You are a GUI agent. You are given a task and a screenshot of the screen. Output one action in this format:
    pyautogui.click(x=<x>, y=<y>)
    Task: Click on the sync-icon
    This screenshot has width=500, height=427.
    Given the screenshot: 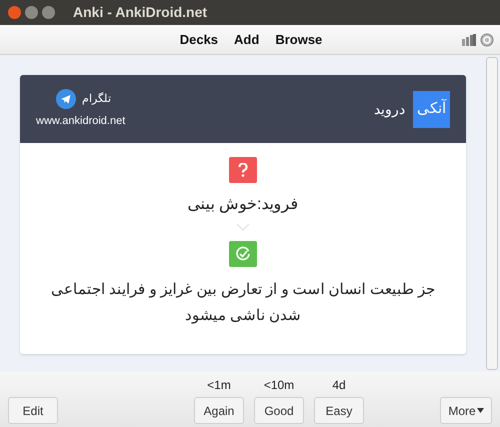 What is the action you would take?
    pyautogui.click(x=487, y=39)
    